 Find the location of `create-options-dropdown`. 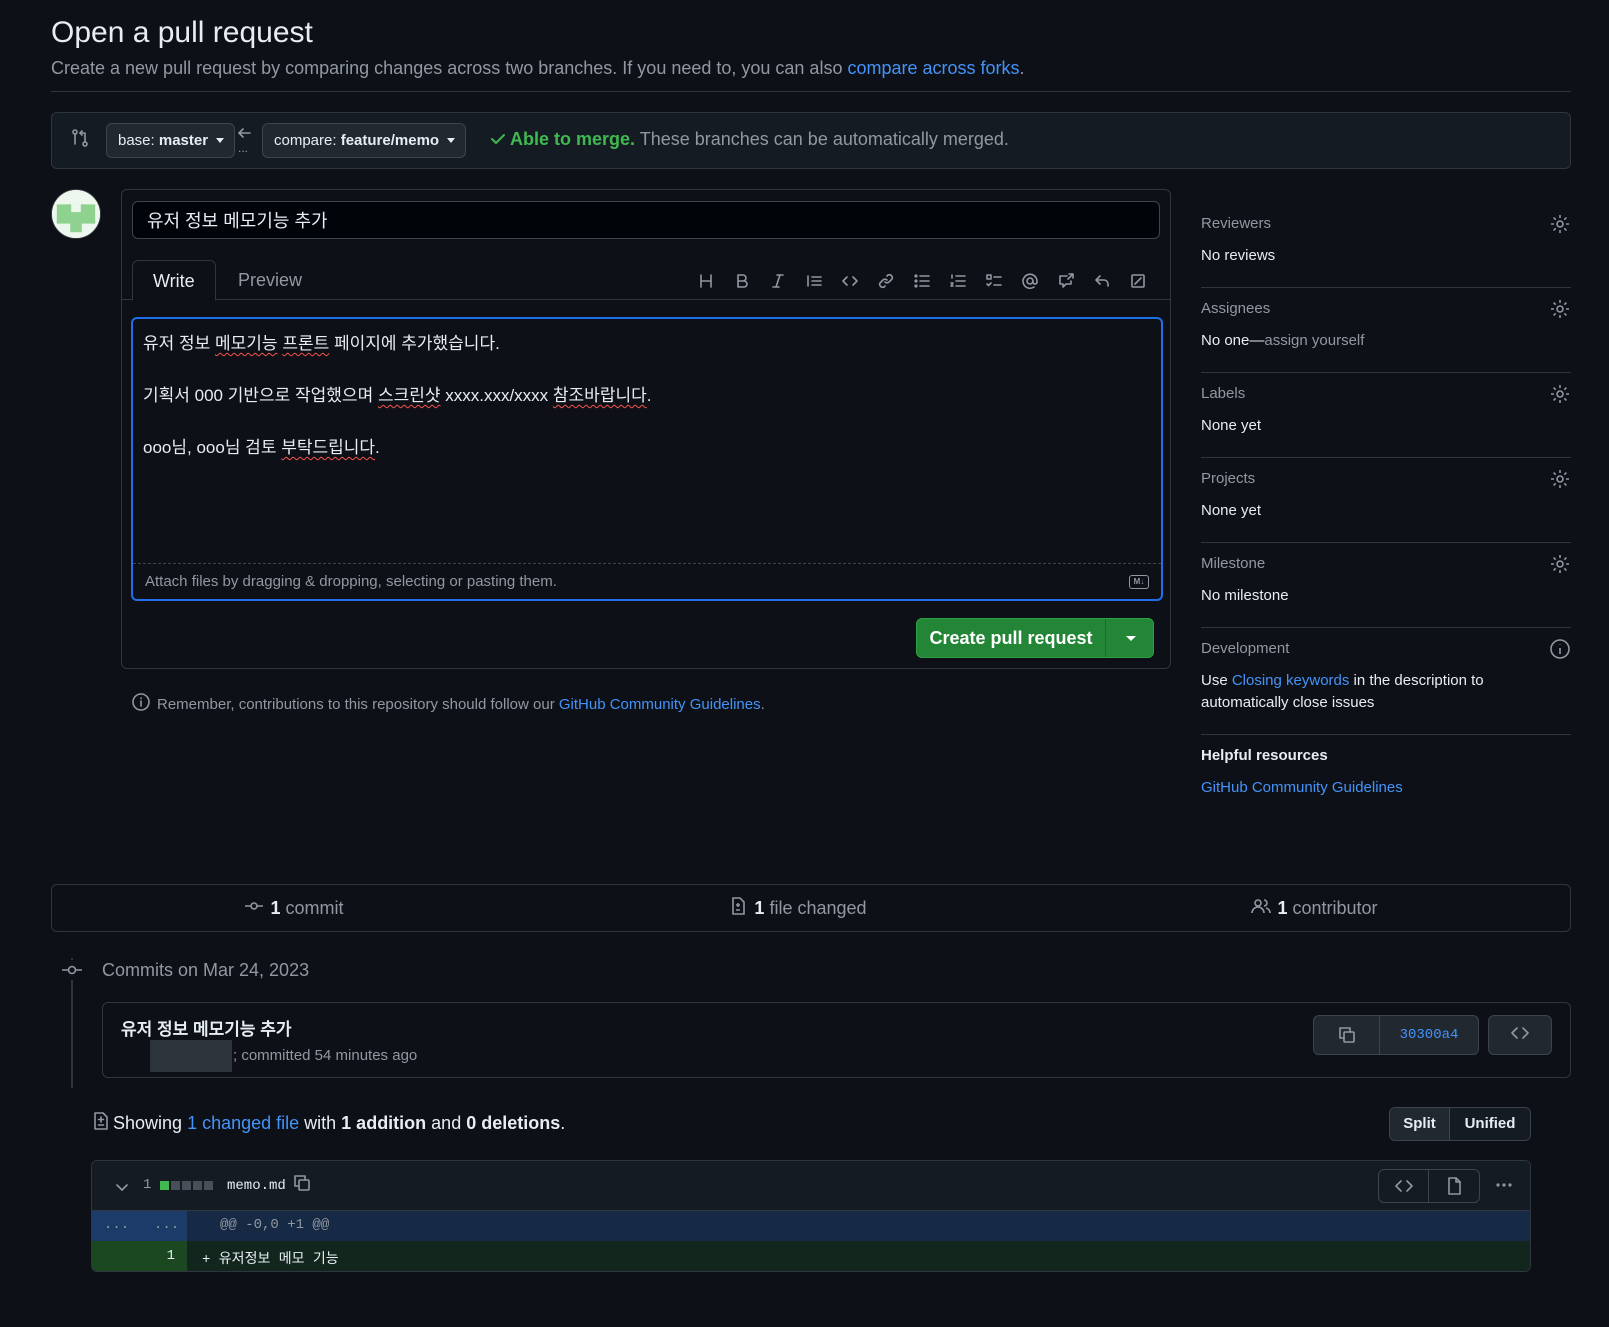

create-options-dropdown is located at coordinates (1129, 638).